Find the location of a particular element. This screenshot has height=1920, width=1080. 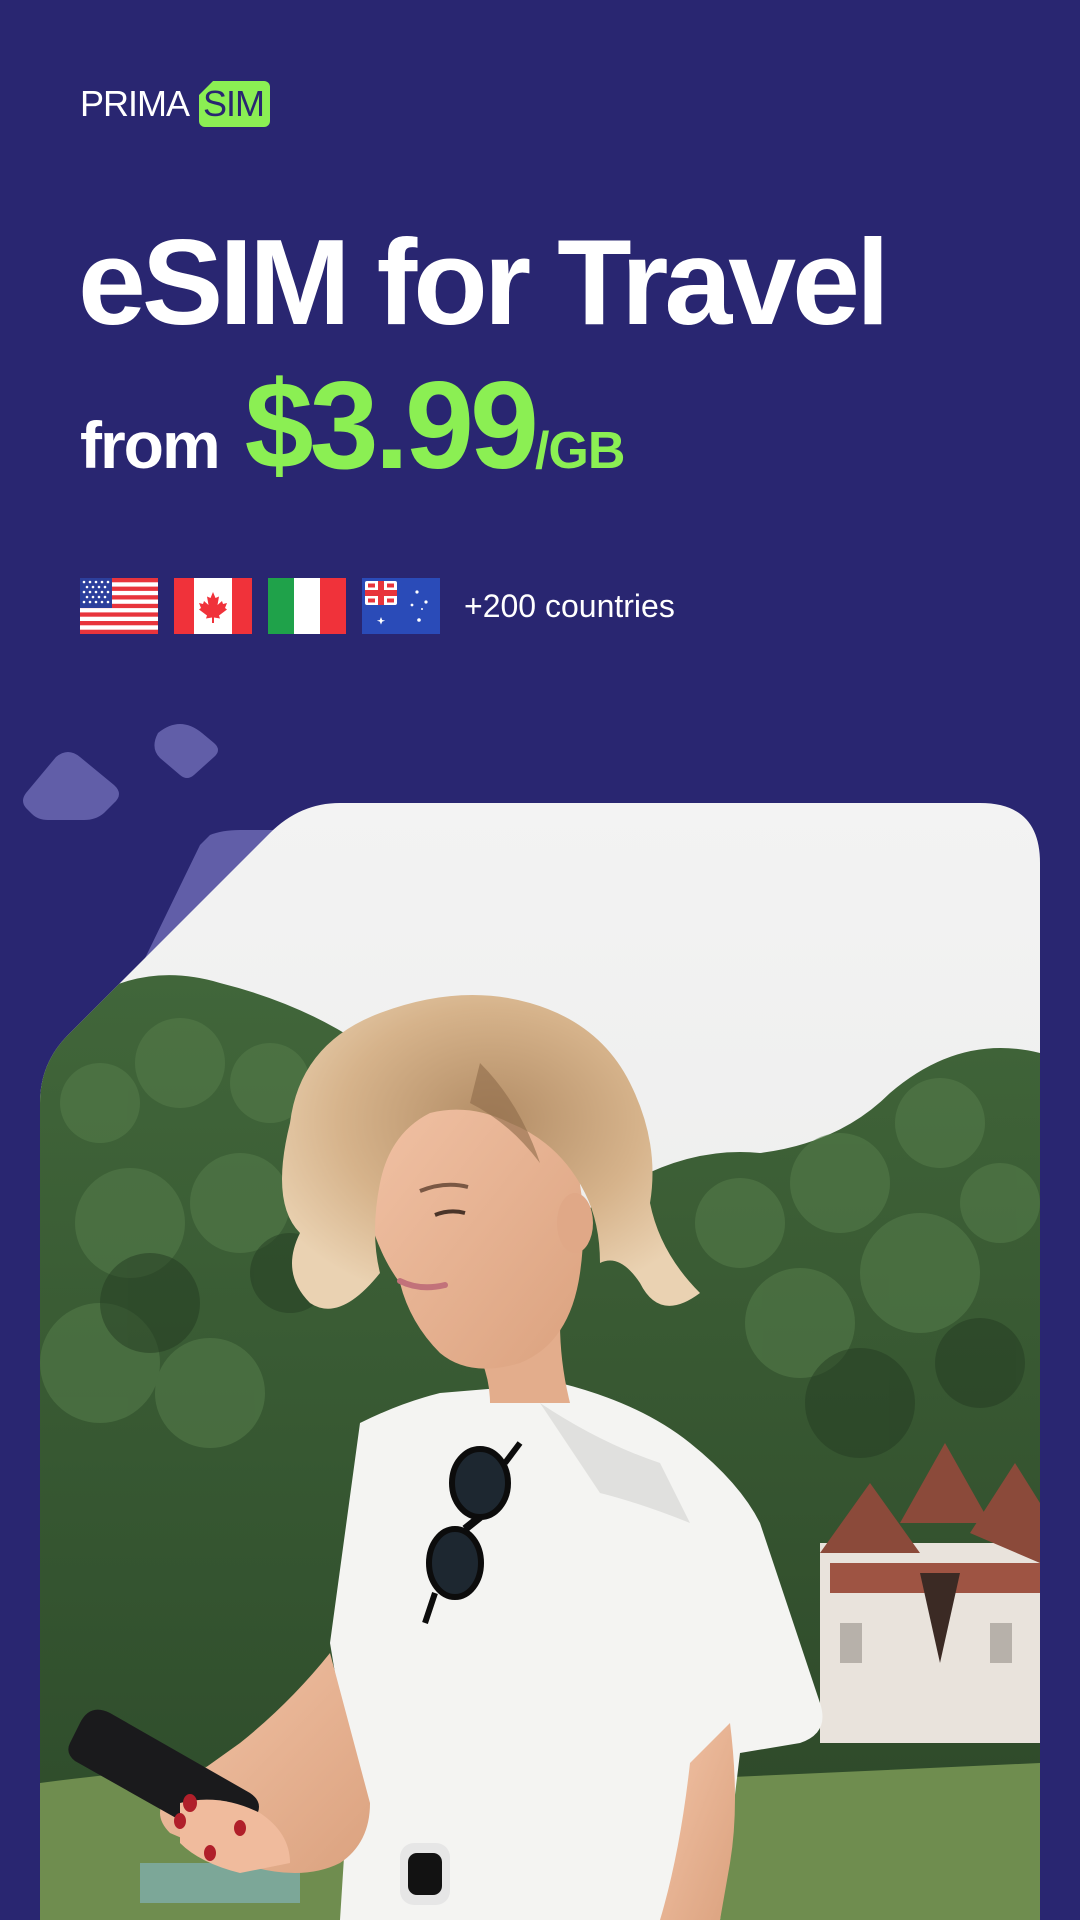

italy-flag-icon is located at coordinates (307, 606).